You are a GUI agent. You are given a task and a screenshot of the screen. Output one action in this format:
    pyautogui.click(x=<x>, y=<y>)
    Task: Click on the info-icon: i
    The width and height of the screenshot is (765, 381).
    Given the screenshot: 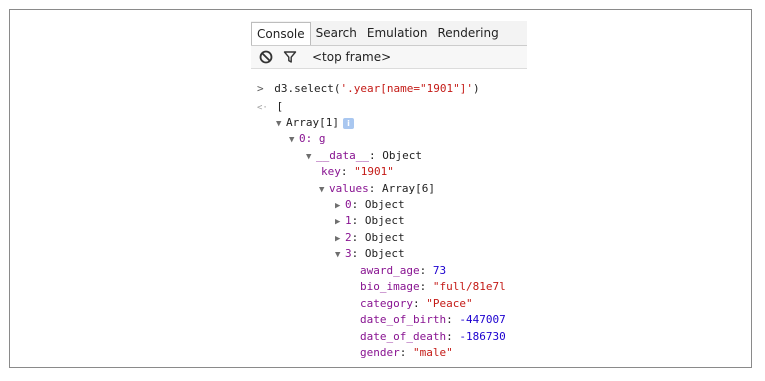 What is the action you would take?
    pyautogui.click(x=348, y=123)
    